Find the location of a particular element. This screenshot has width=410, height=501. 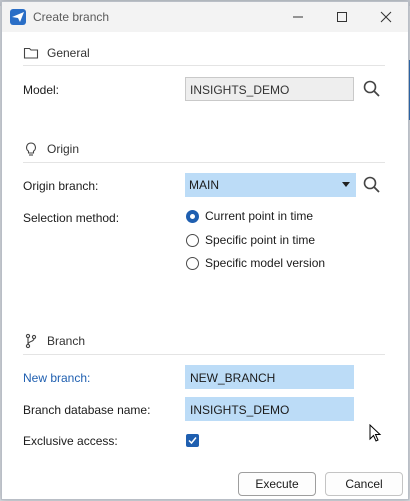

branch-icon is located at coordinates (31, 341).